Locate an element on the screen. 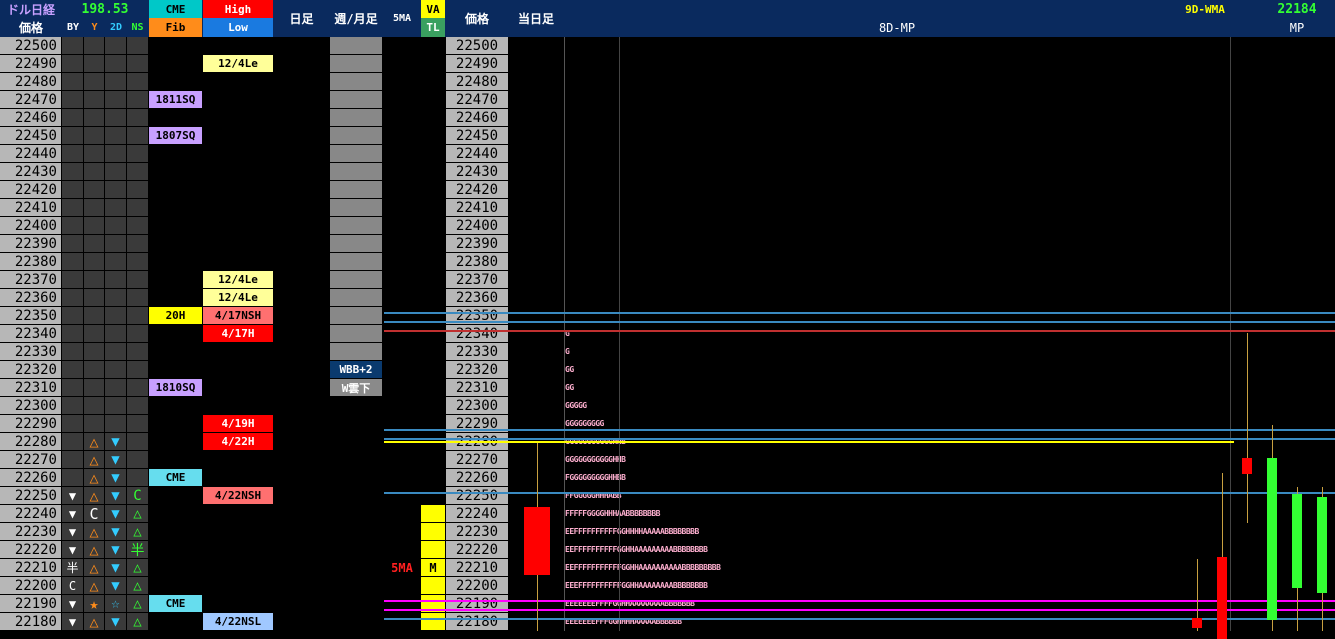 Image resolution: width=1335 pixels, height=639 pixels. price-cell: 22360 is located at coordinates (30, 297).